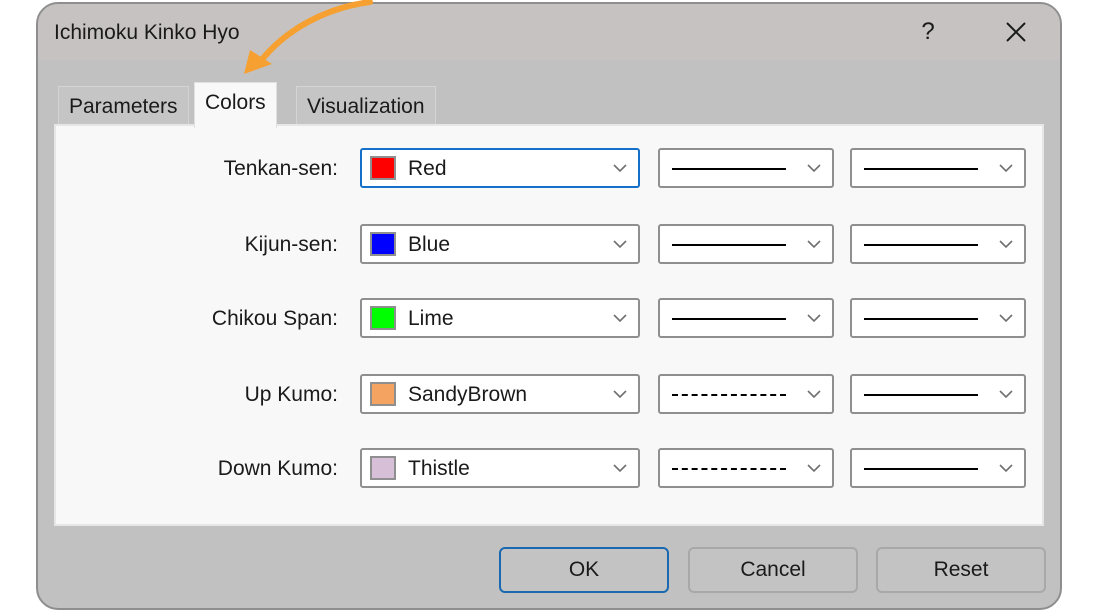  I want to click on color-select: SandyBrown, so click(500, 394).